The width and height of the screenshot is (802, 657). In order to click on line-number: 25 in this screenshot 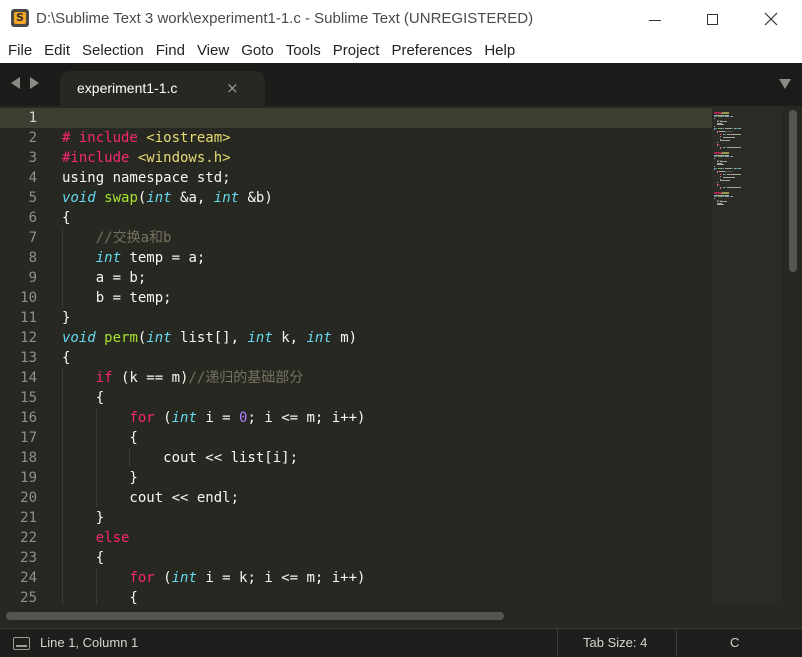, I will do `click(28, 598)`.